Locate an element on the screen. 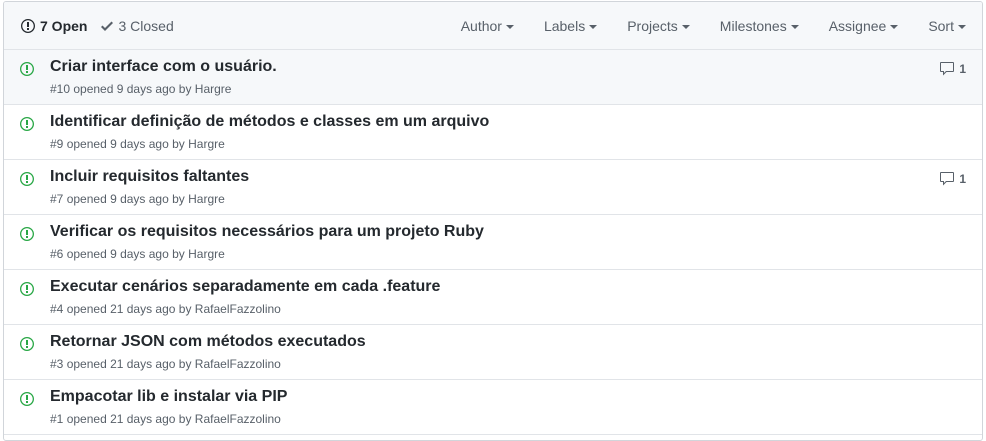  sort-label: Sort is located at coordinates (941, 25).